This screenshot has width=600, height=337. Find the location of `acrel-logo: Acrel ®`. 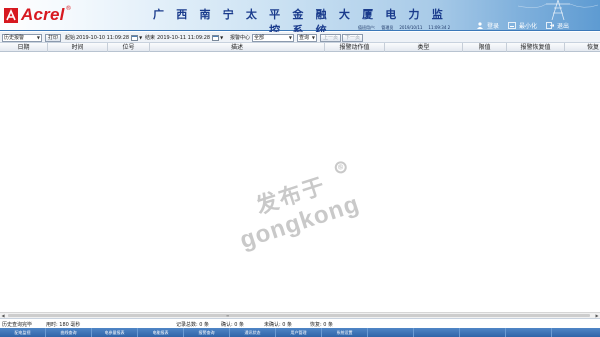

acrel-logo: Acrel ® is located at coordinates (38, 15).